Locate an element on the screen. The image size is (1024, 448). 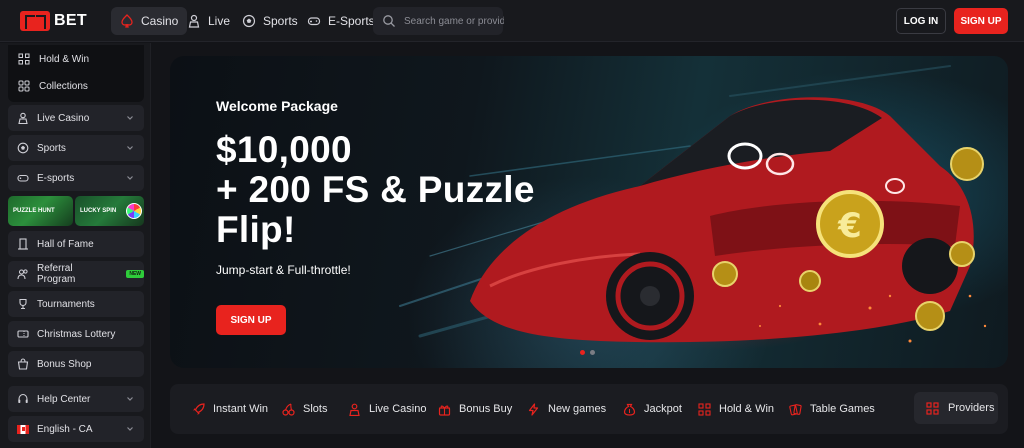
trophy-icon is located at coordinates (23, 304).